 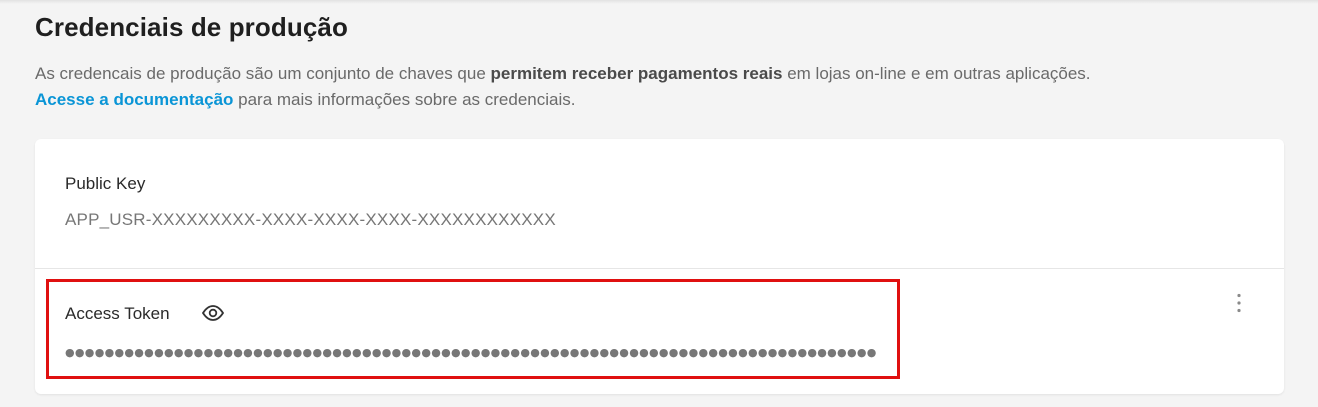 What do you see at coordinates (659, 268) in the screenshot?
I see `divider` at bounding box center [659, 268].